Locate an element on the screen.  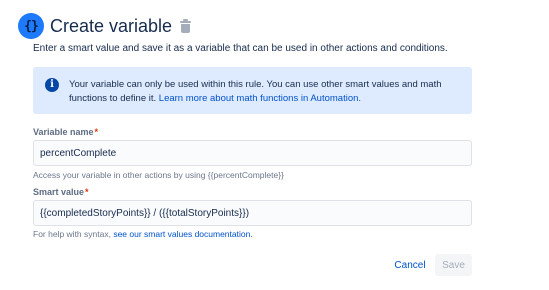
dialog-header: {} Create variable is located at coordinates (105, 26).